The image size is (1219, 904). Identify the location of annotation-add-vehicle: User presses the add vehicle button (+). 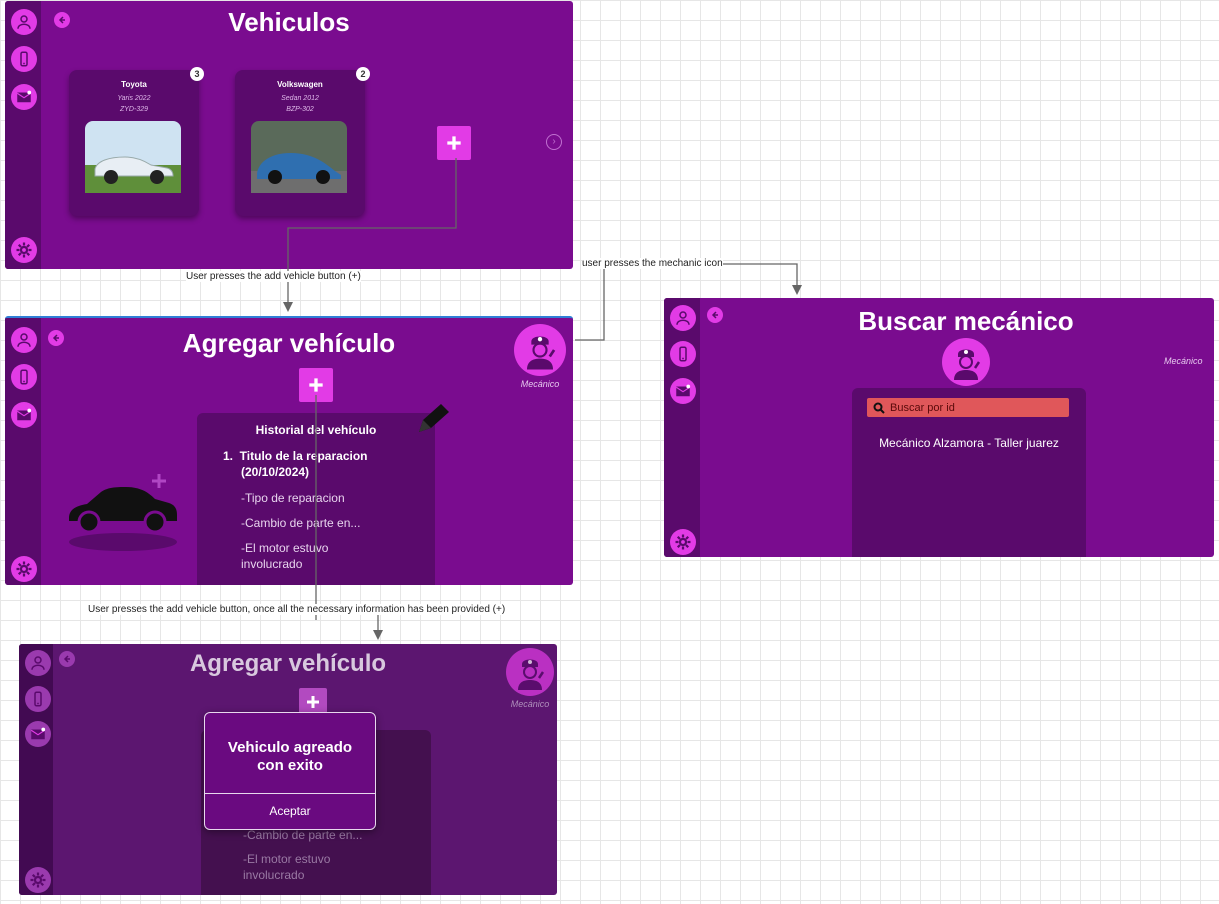
(273, 276).